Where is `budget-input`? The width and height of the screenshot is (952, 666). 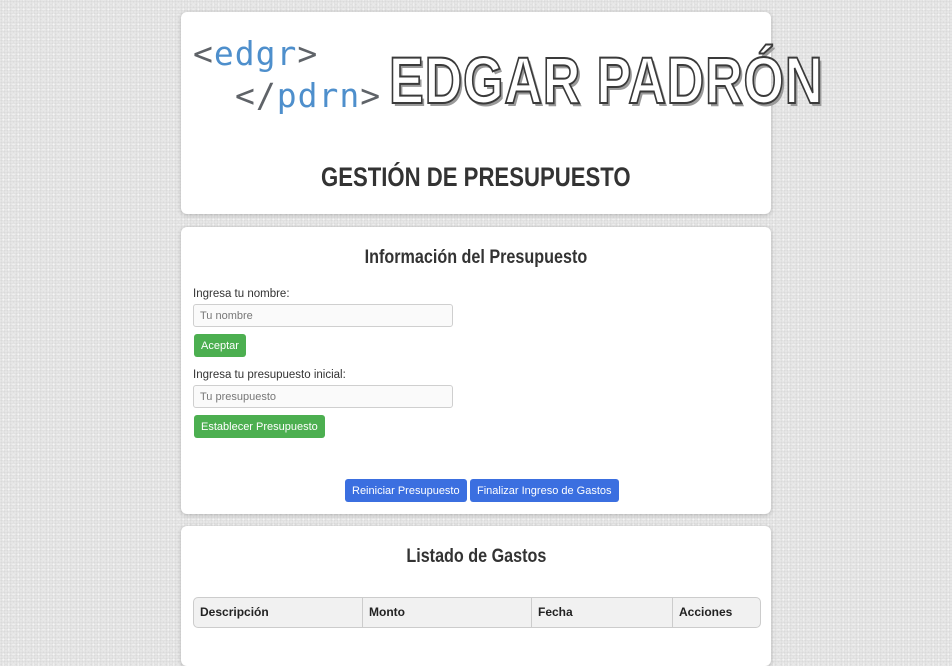 budget-input is located at coordinates (323, 396).